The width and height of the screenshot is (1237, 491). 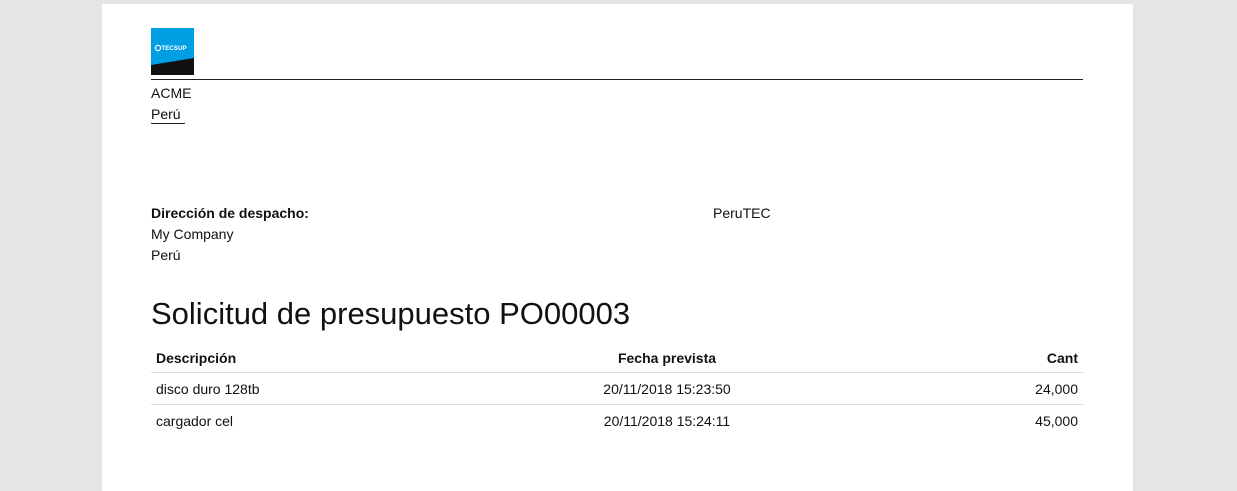 I want to click on header-divider, so click(x=617, y=79).